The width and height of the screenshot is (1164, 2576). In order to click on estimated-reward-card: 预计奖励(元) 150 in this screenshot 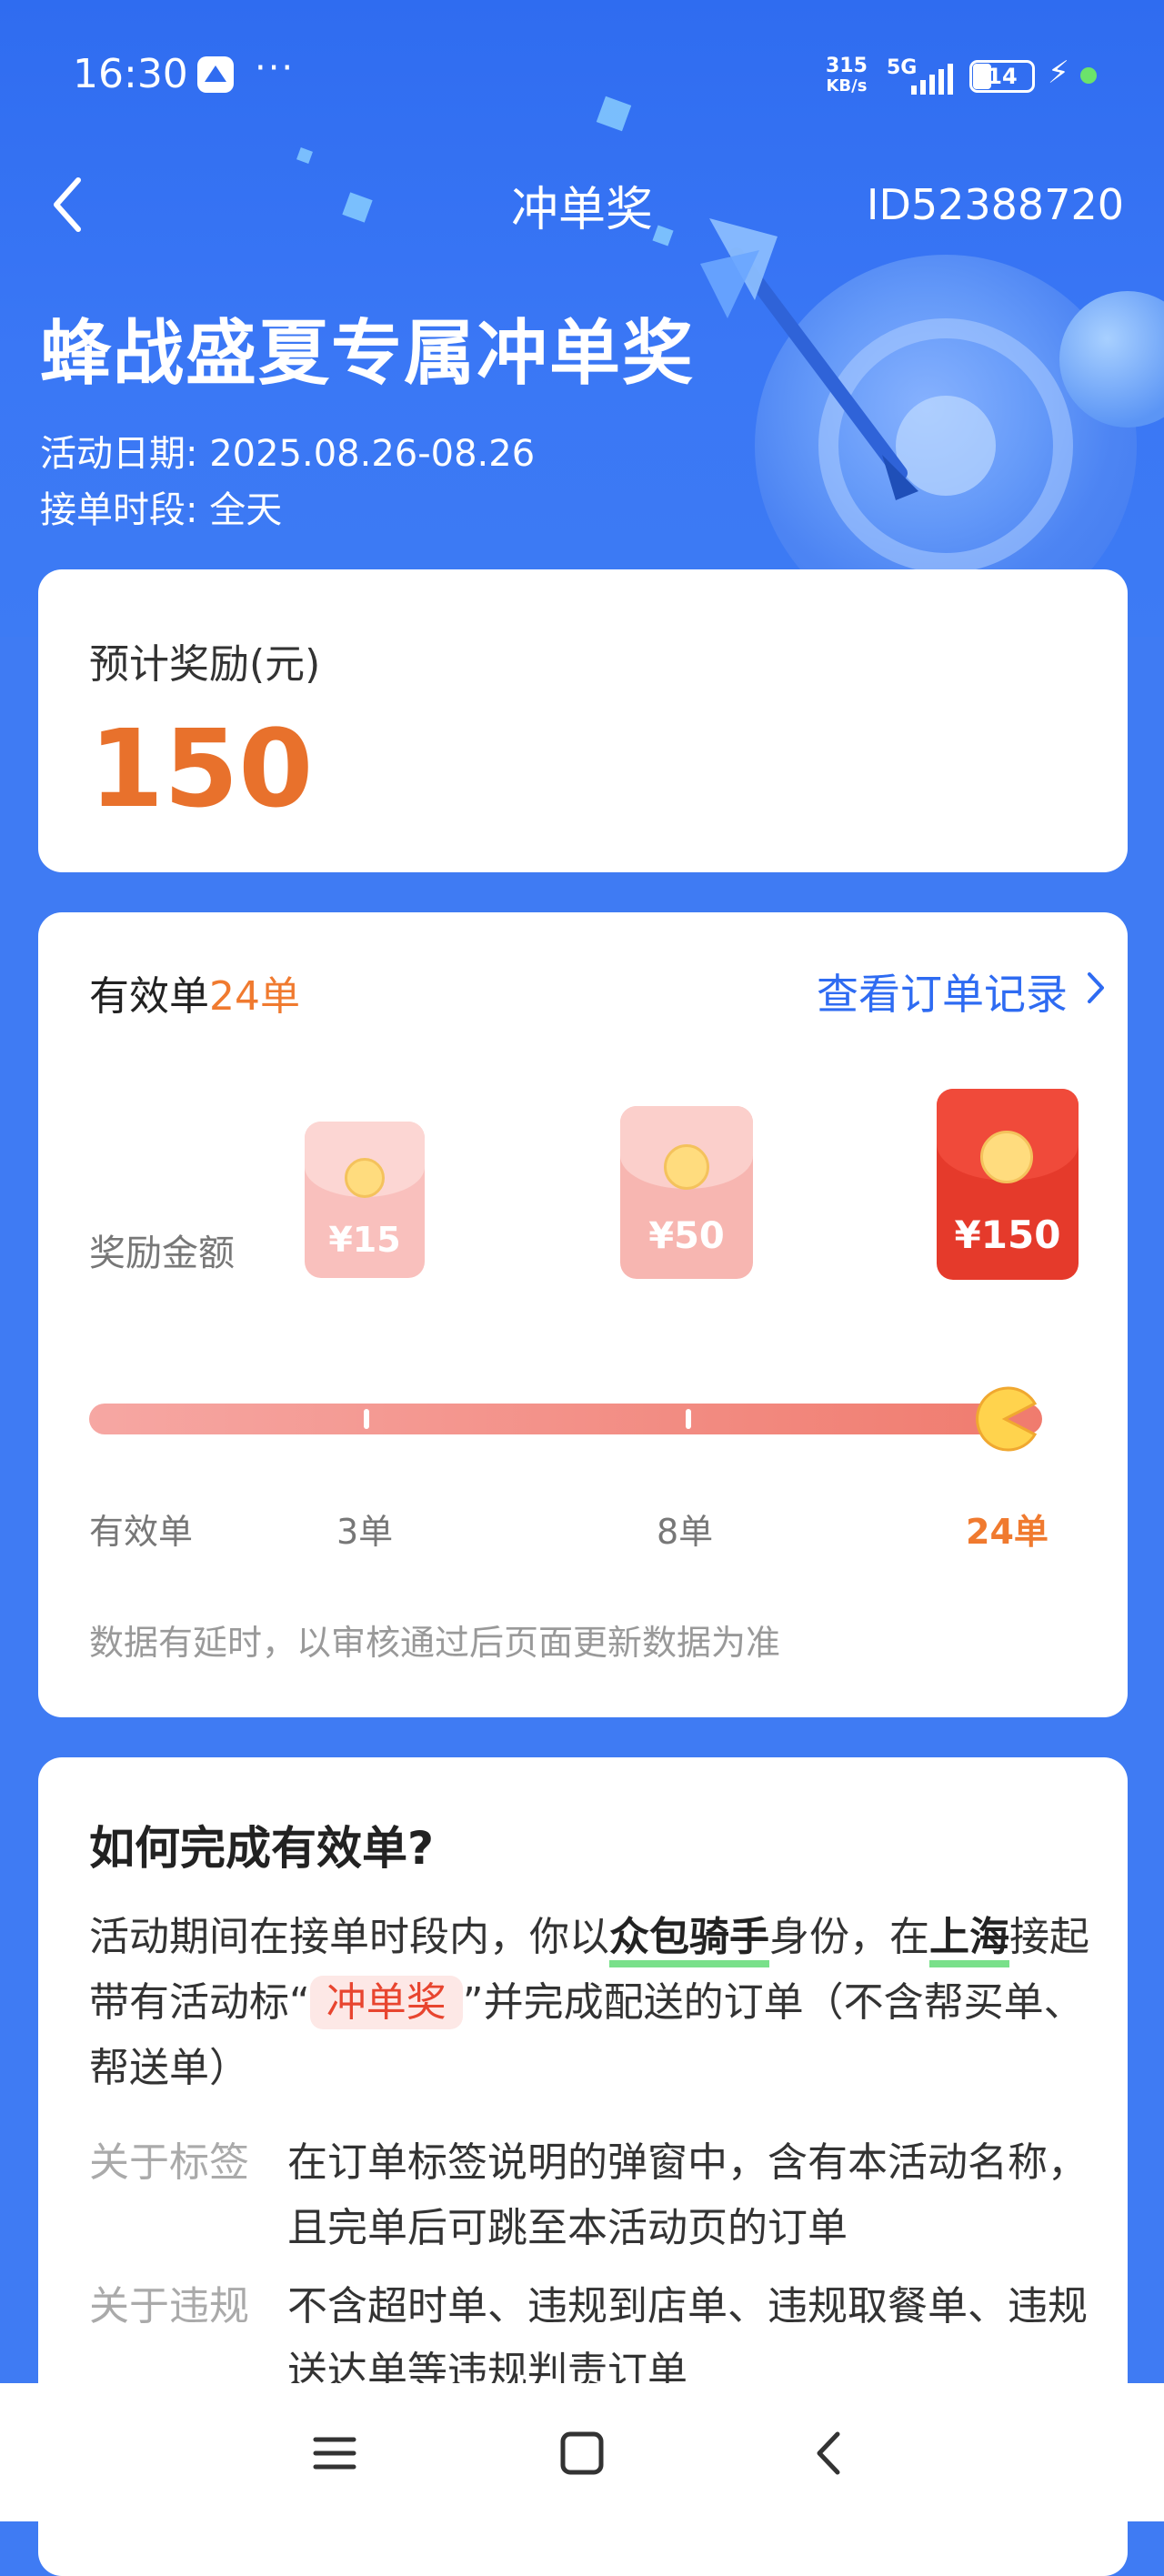, I will do `click(583, 720)`.